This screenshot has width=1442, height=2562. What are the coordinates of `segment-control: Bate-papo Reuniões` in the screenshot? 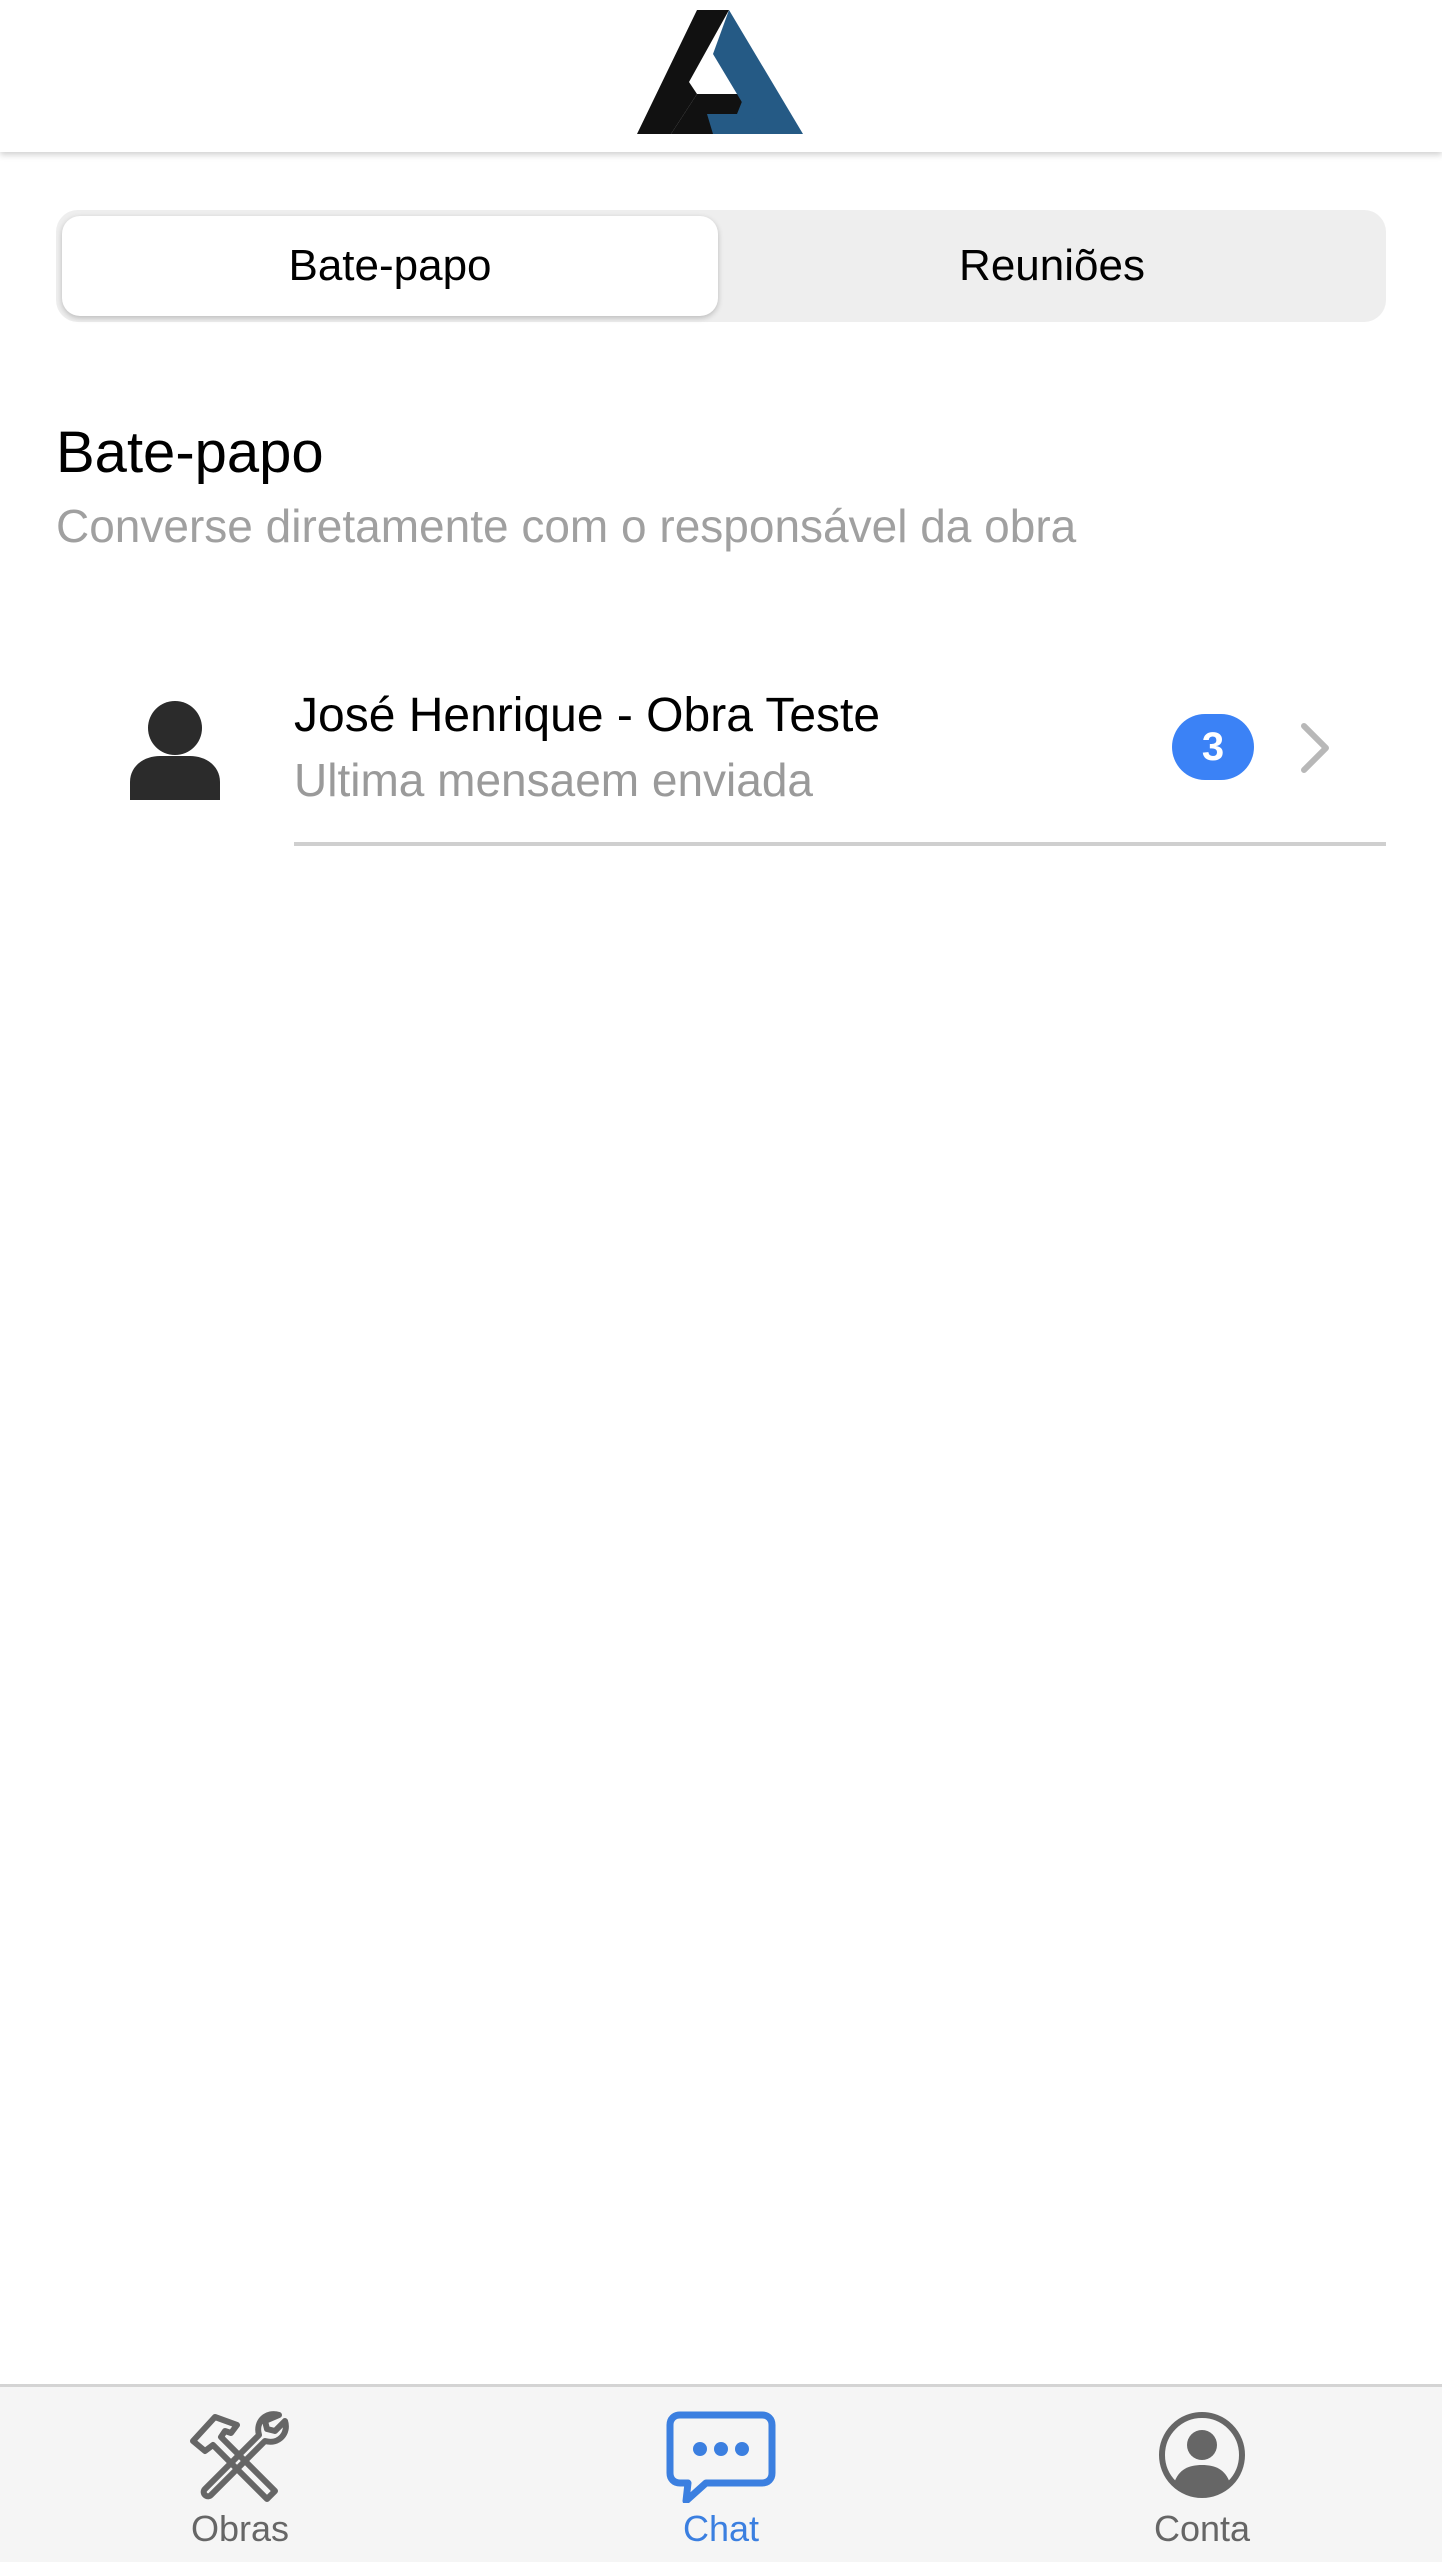 It's located at (721, 266).